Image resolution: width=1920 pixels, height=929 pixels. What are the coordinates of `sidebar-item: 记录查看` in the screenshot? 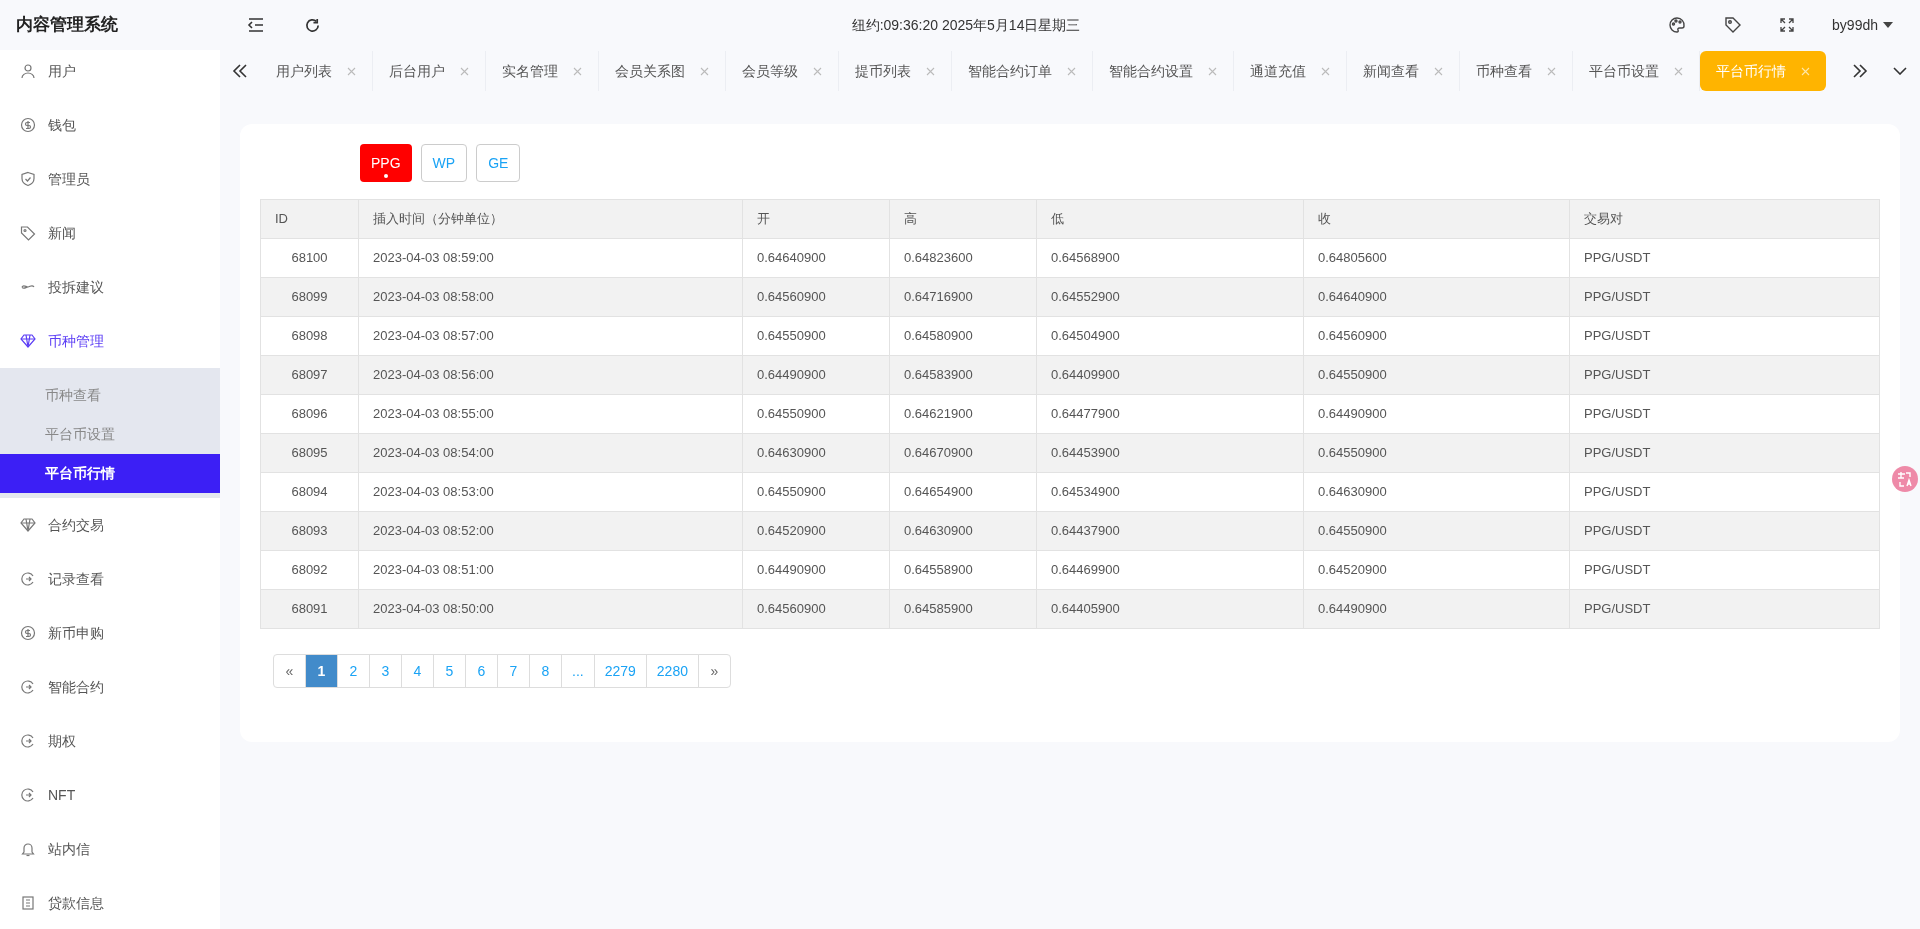 It's located at (110, 579).